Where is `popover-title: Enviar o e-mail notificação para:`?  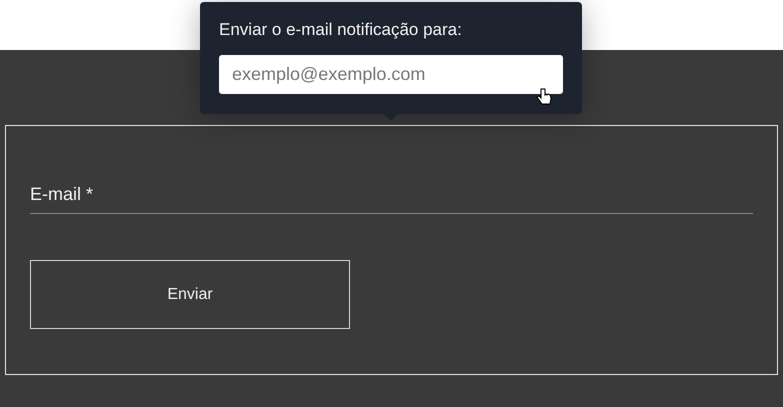 popover-title: Enviar o e-mail notificação para: is located at coordinates (341, 30).